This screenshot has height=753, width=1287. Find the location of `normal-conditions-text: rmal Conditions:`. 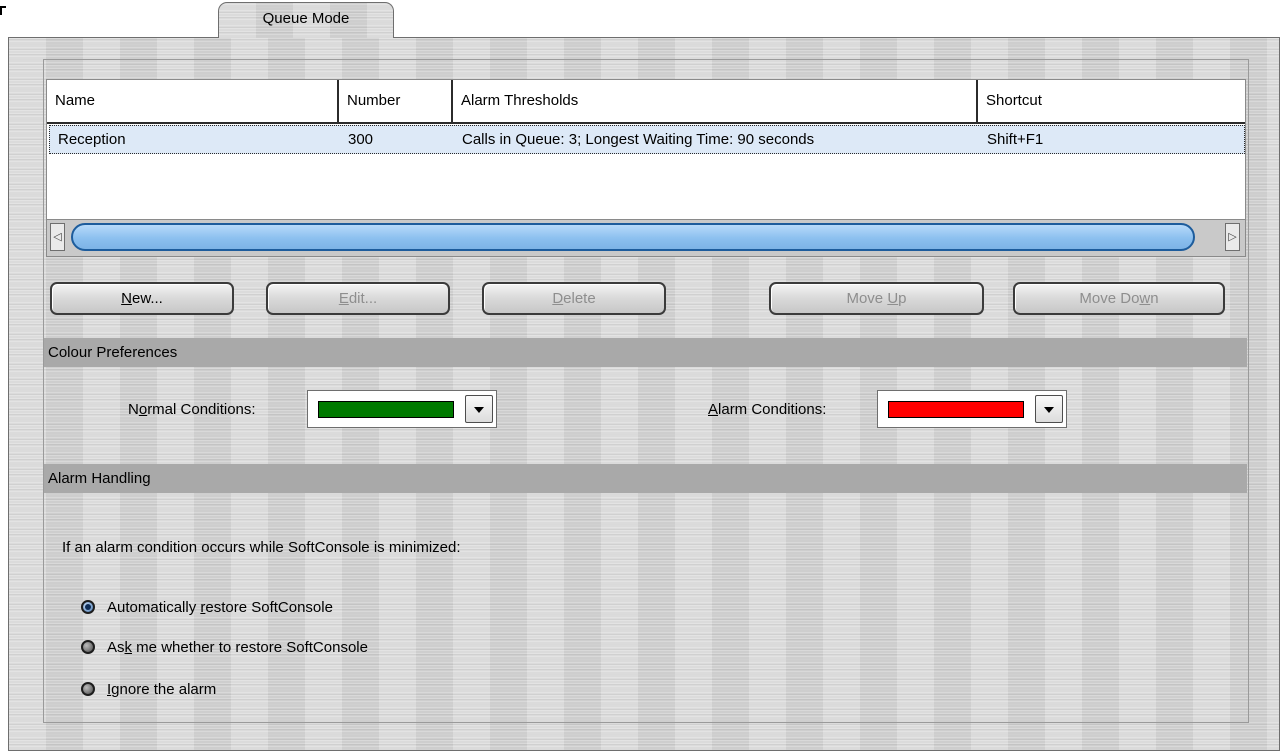

normal-conditions-text: rmal Conditions: is located at coordinates (201, 409).